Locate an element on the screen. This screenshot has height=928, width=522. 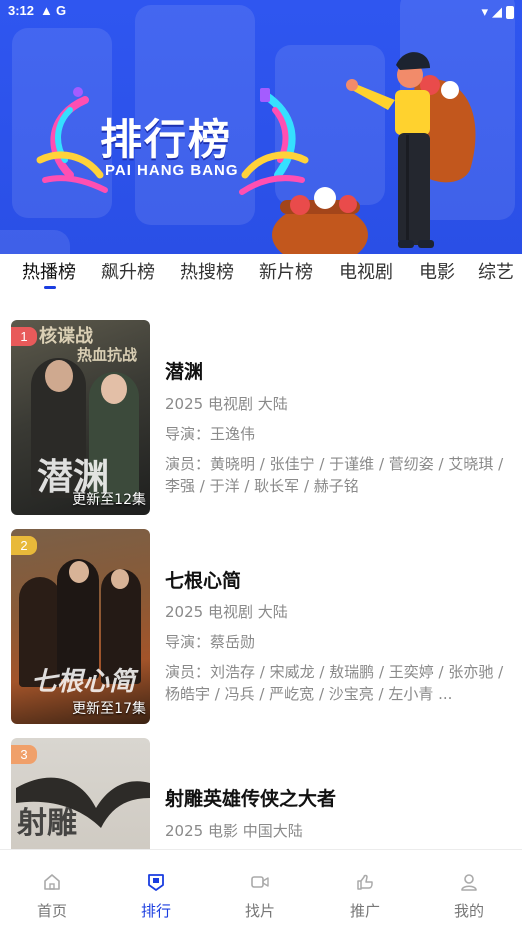
battery-icon is located at coordinates (510, 12).